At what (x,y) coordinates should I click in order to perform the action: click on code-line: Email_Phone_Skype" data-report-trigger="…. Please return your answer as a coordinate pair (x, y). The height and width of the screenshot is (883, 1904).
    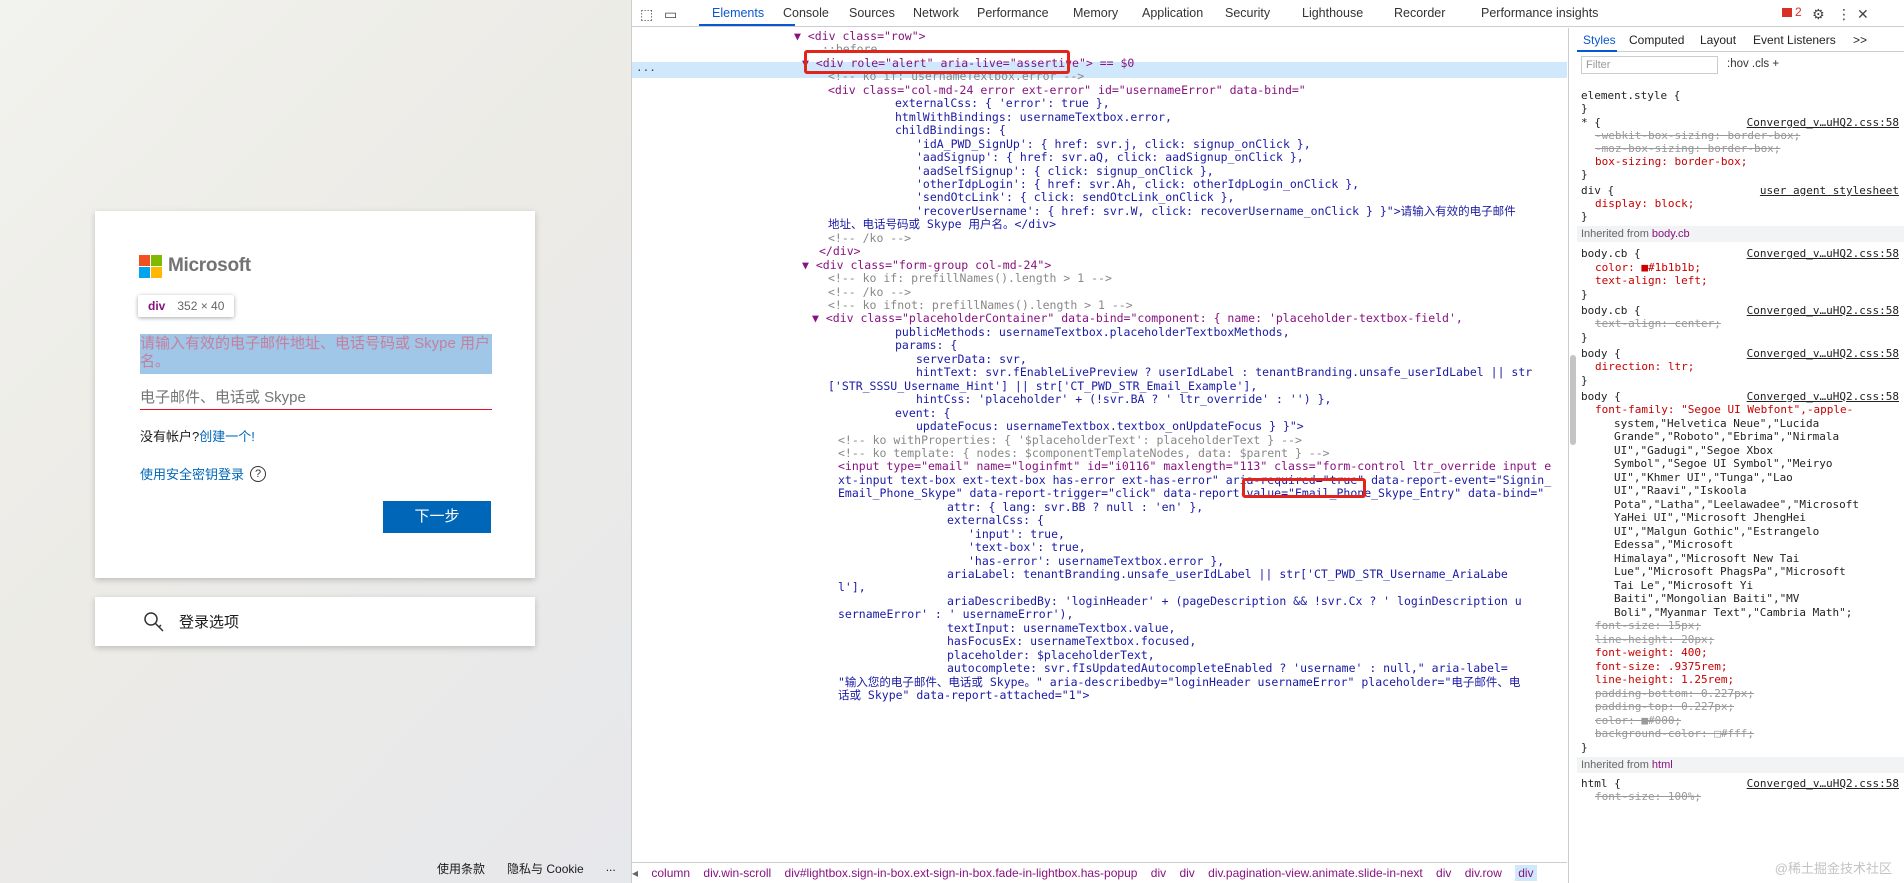
    Looking at the image, I should click on (1191, 493).